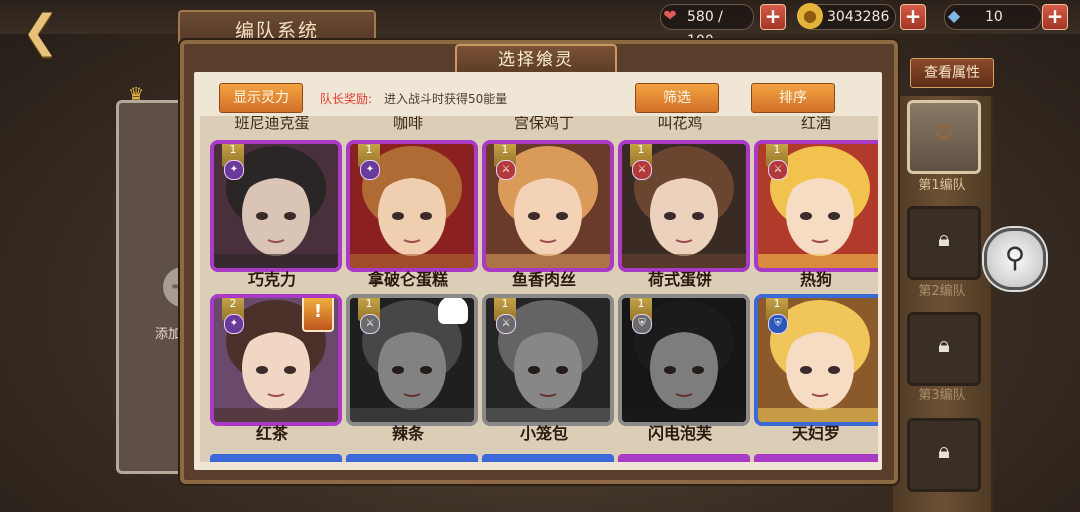 This screenshot has height=512, width=1080. Describe the element at coordinates (680, 124) in the screenshot. I see `truncated-character-name: 叫花鸡` at that location.